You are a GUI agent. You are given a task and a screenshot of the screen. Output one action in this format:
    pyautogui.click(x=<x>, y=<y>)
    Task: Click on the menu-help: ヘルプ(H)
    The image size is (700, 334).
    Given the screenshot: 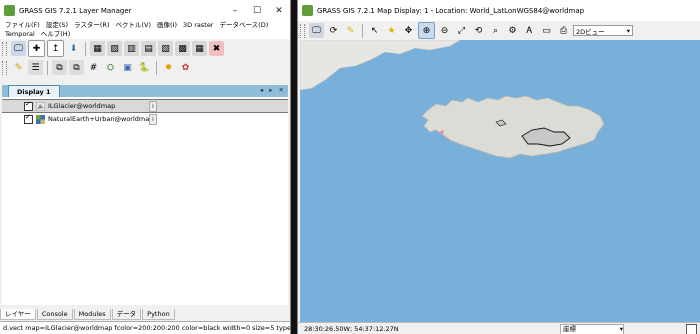 What is the action you would take?
    pyautogui.click(x=55, y=34)
    